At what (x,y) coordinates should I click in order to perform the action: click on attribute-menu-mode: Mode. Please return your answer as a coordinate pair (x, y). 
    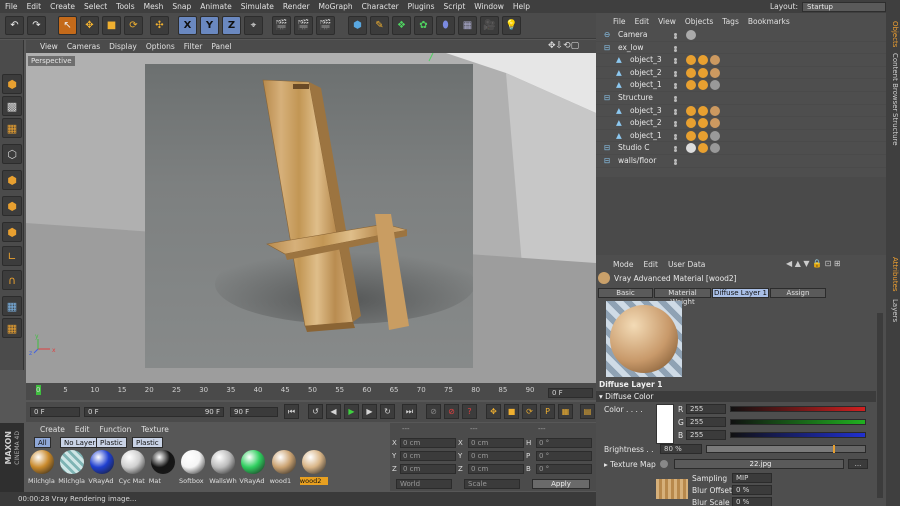
    Looking at the image, I should click on (623, 264).